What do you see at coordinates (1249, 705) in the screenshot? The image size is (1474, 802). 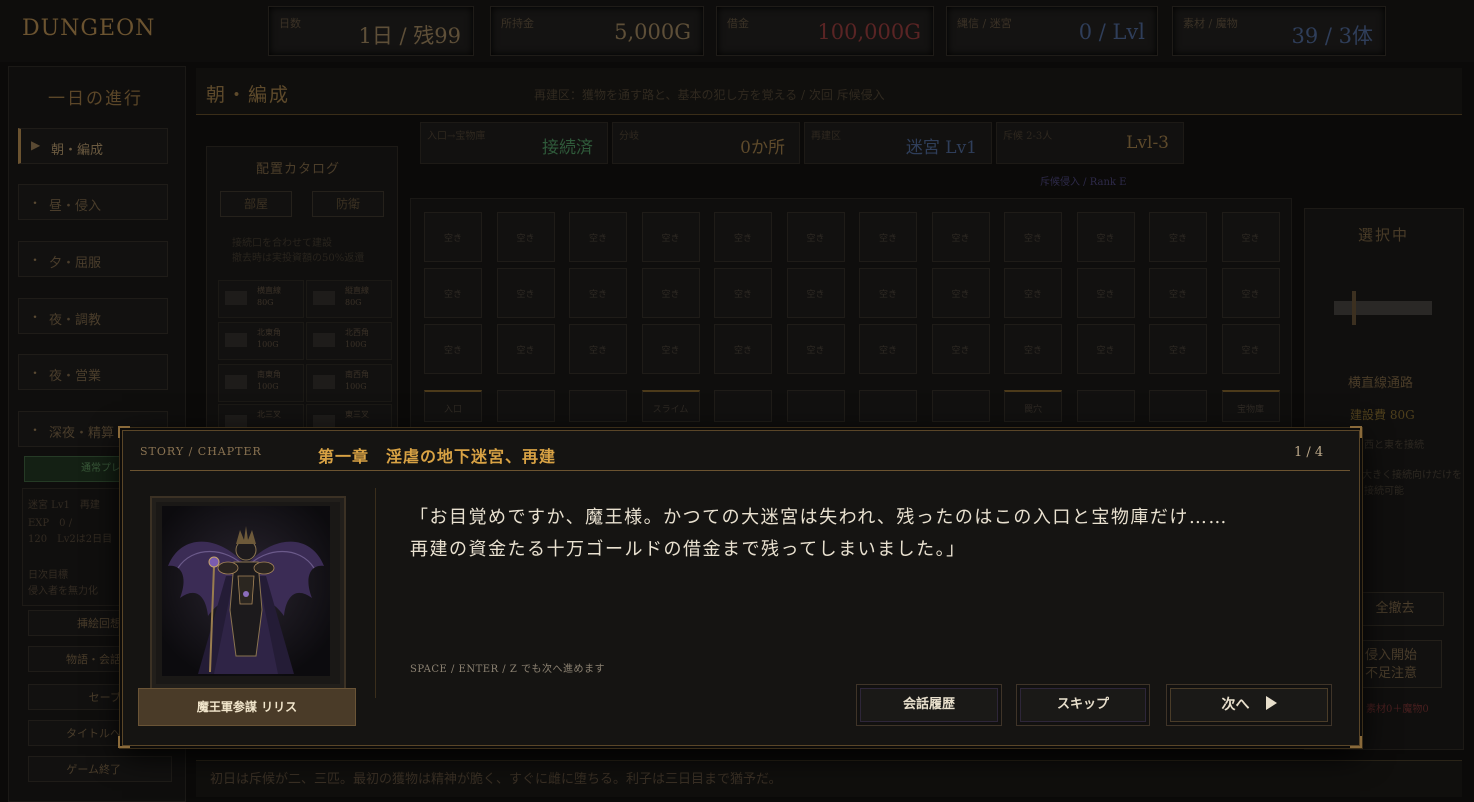 I see `next-button: 次へ` at bounding box center [1249, 705].